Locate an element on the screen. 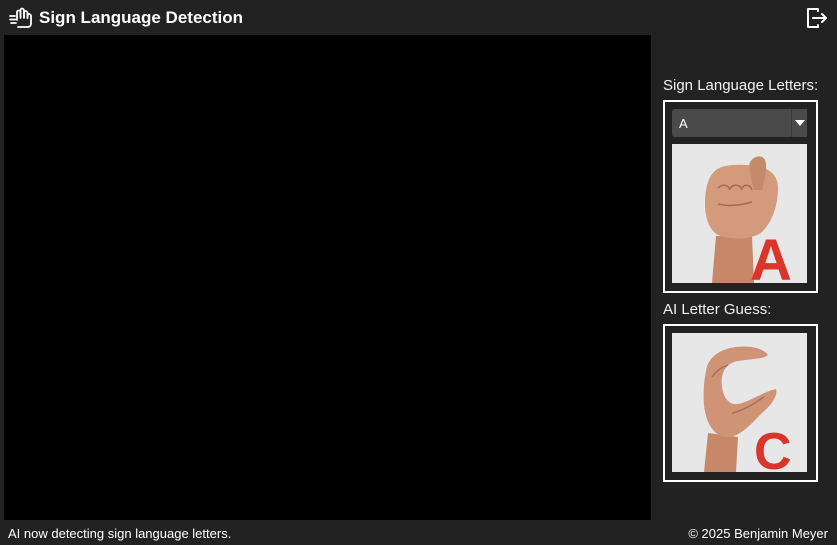 This screenshot has width=837, height=545. guess-letter-image: C is located at coordinates (739, 402).